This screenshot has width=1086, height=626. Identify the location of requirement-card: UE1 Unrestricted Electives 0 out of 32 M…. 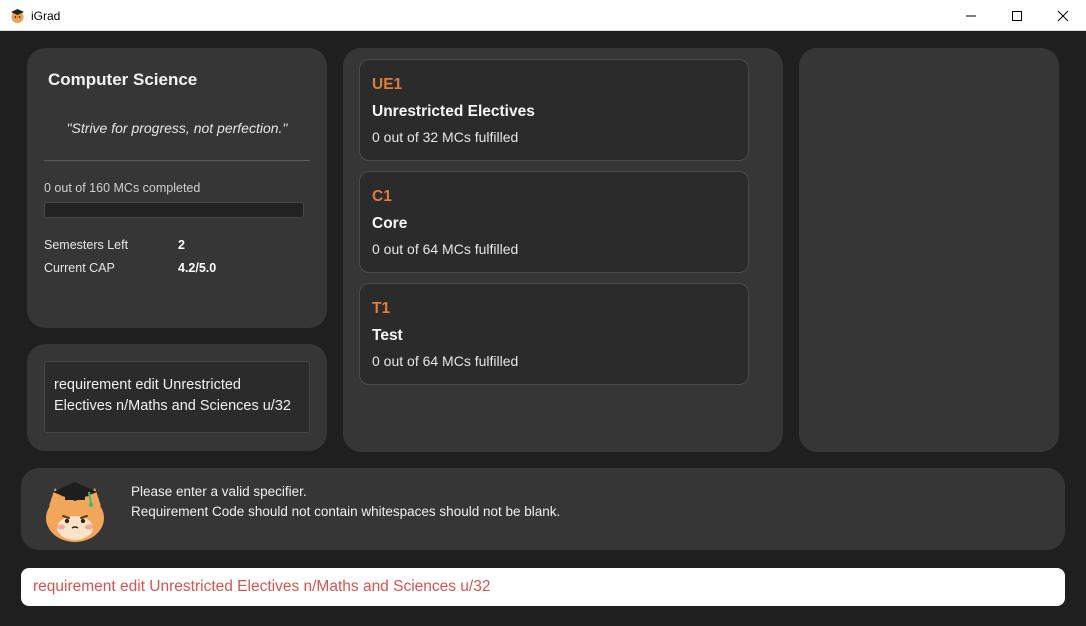
(554, 110).